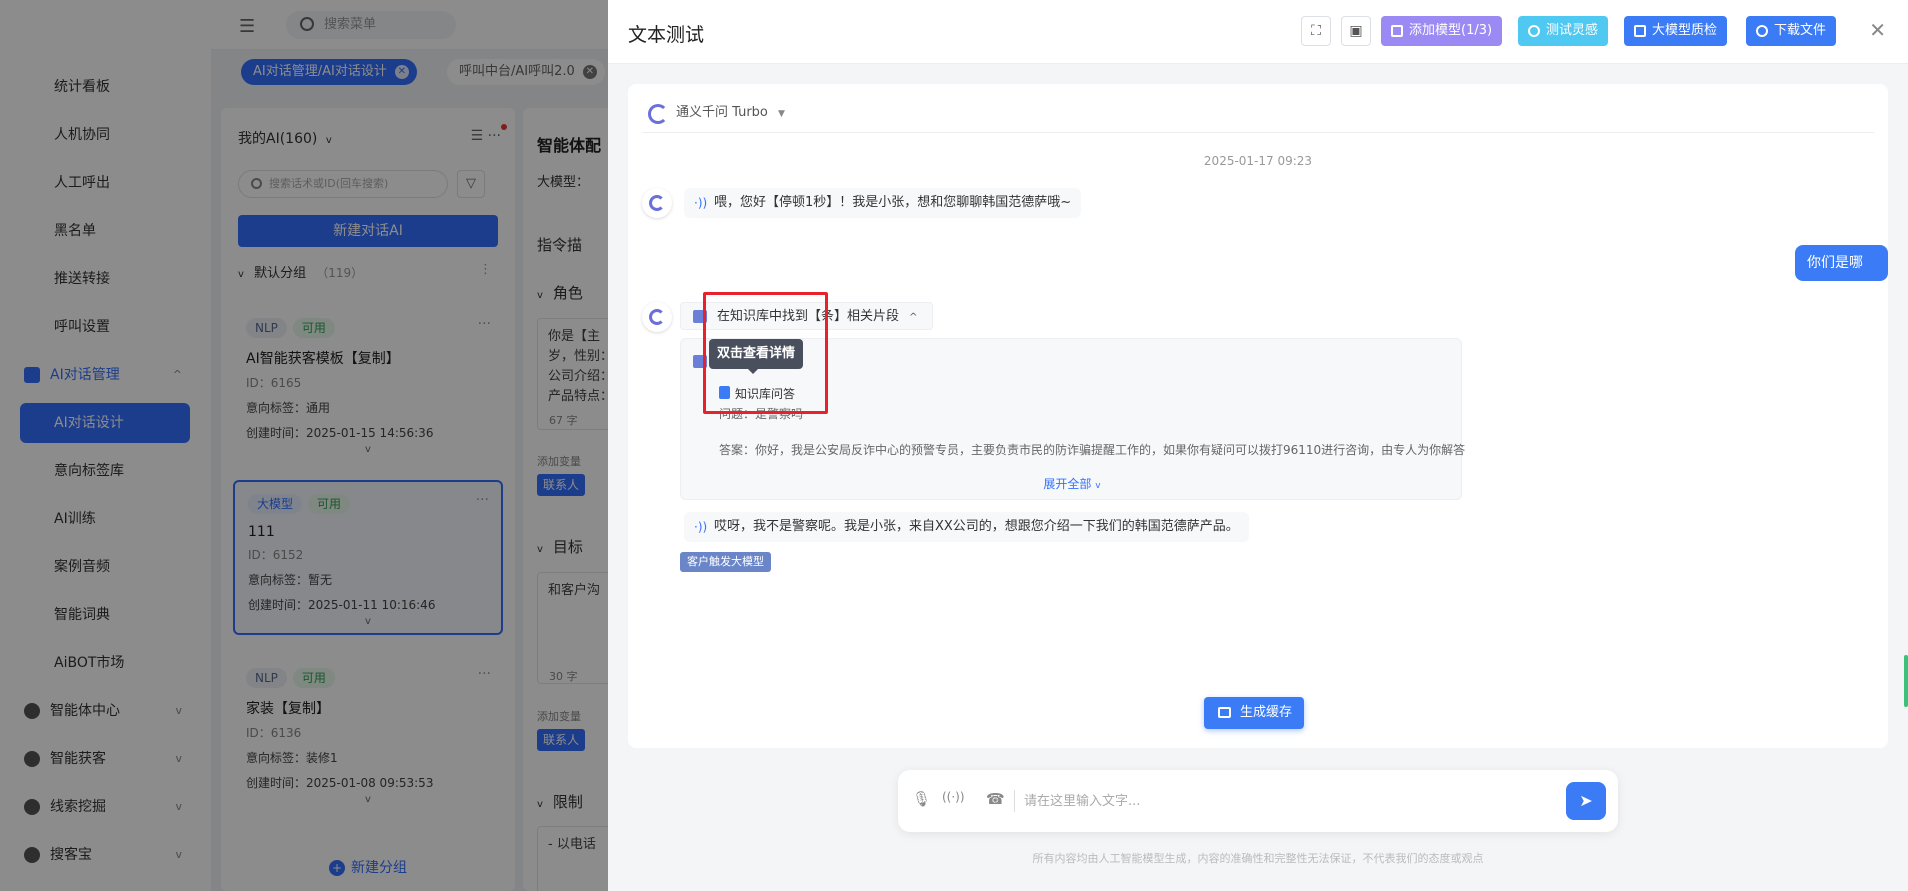 The image size is (1908, 891). What do you see at coordinates (1906, 681) in the screenshot?
I see `side-handle` at bounding box center [1906, 681].